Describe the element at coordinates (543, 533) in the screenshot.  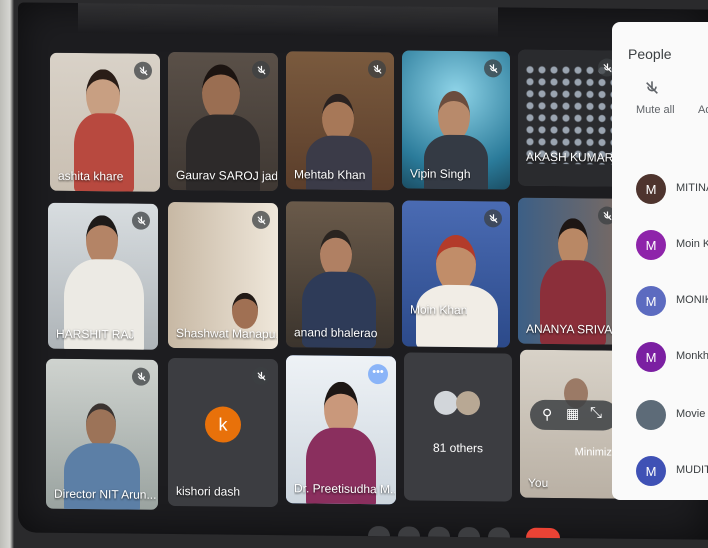
I see `leave-call-button` at that location.